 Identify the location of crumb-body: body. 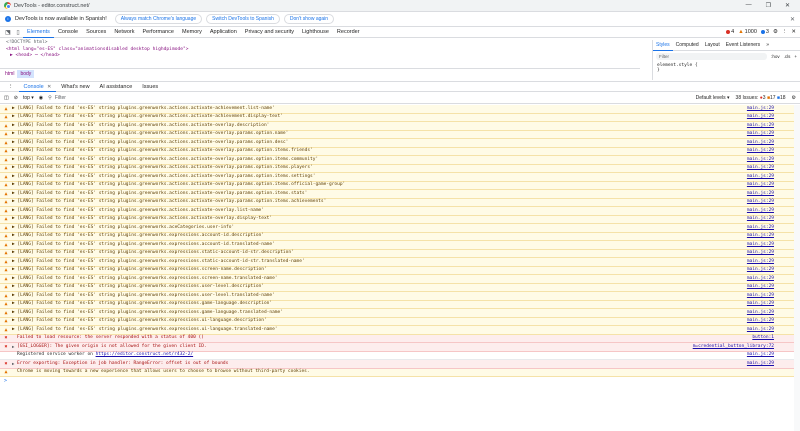
(26, 74).